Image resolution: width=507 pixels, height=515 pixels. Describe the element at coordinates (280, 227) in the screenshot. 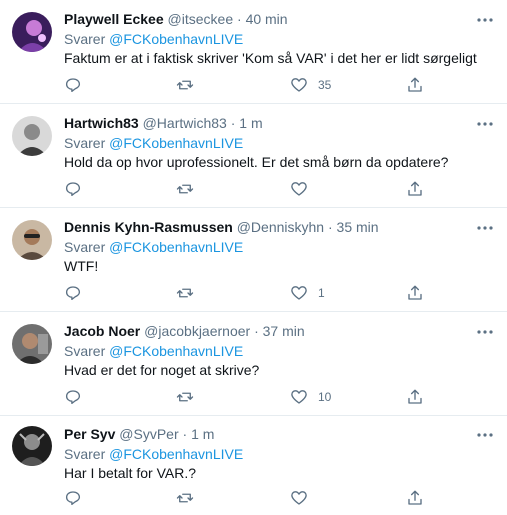

I see `user-handle: @Denniskyhn` at that location.